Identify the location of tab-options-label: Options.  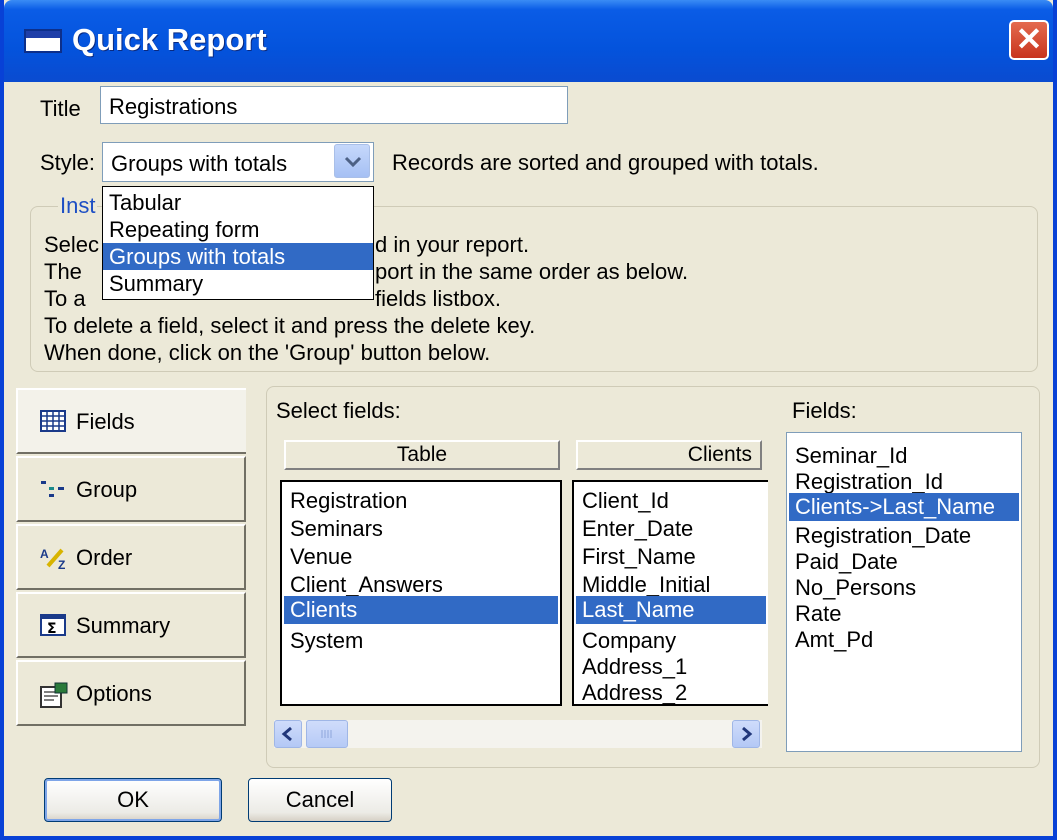
(114, 693).